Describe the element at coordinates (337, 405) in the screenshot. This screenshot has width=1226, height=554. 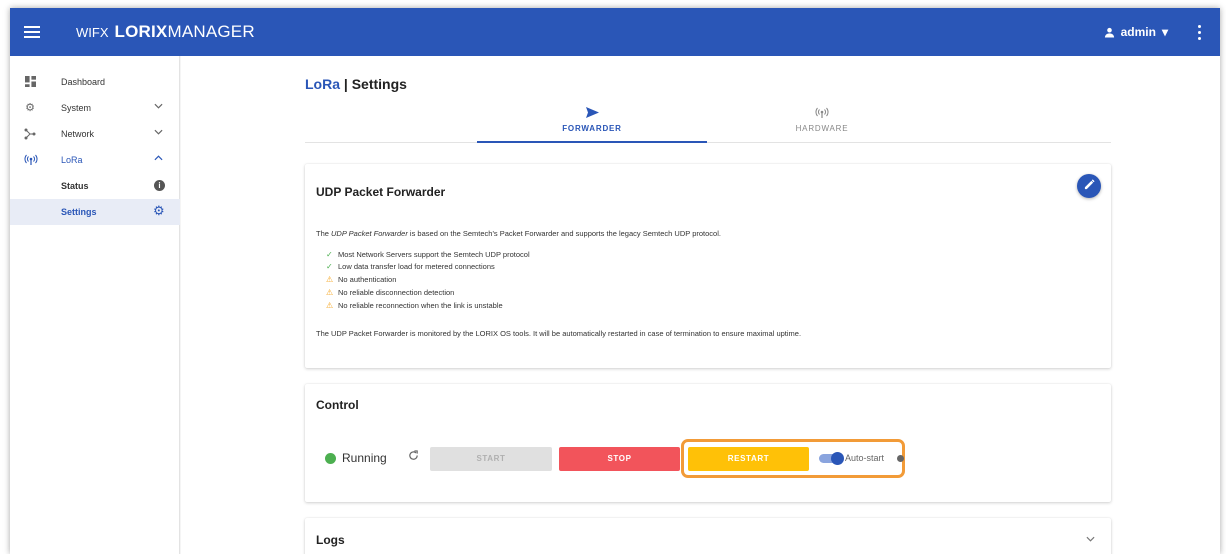
I see `card-title: Control` at that location.